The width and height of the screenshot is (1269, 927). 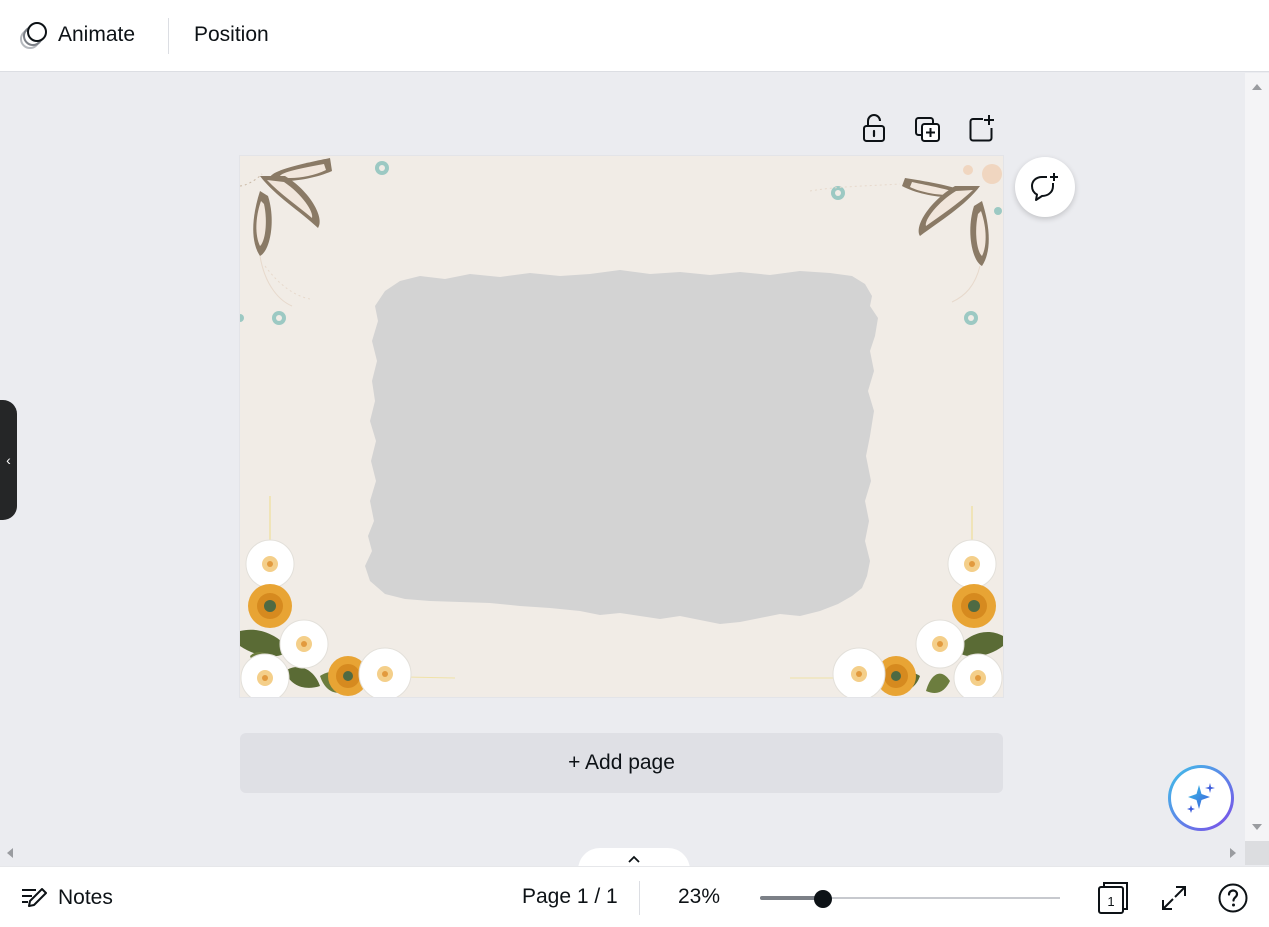 I want to click on magic-button-inner, so click(x=1201, y=798).